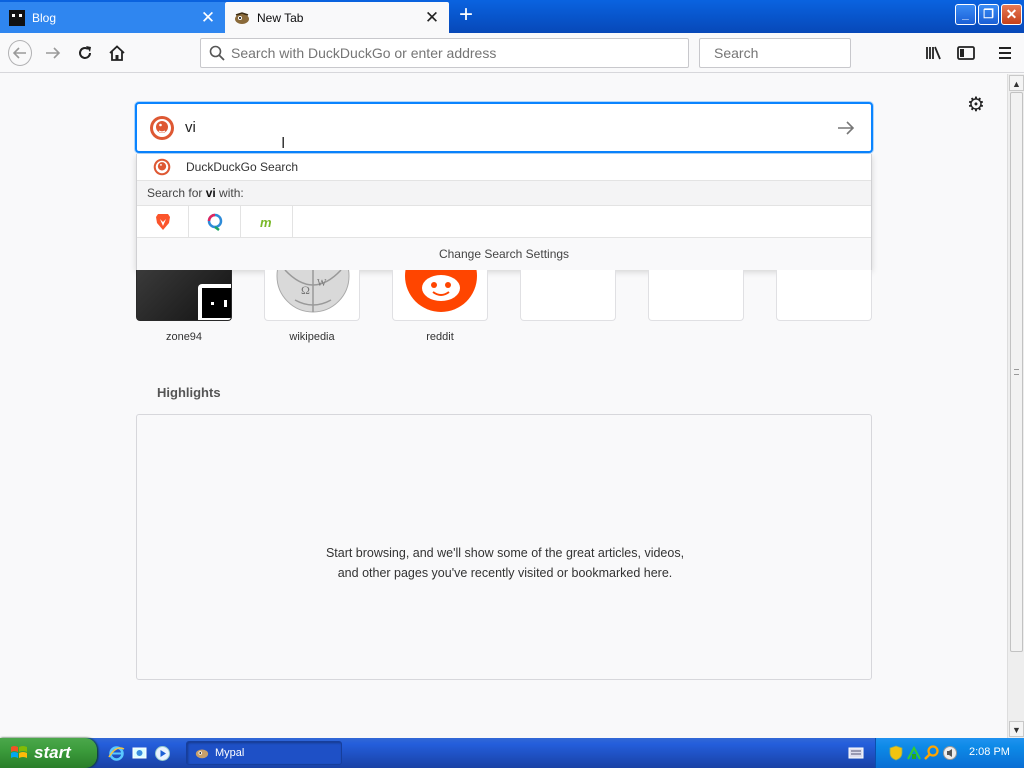 Image resolution: width=1024 pixels, height=768 pixels. I want to click on qwant-icon, so click(214, 222).